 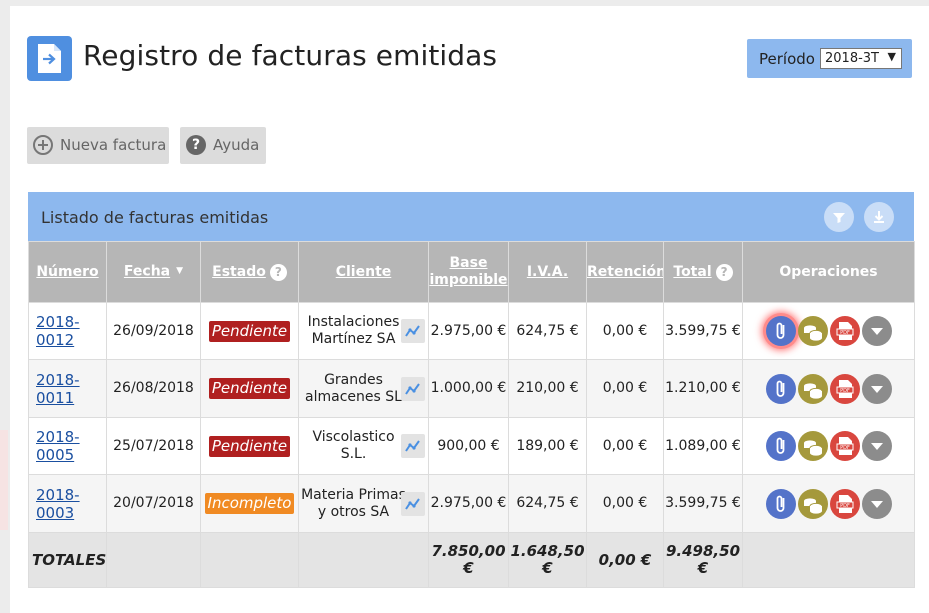 What do you see at coordinates (153, 446) in the screenshot?
I see `cell-fecha: 25/07/2018` at bounding box center [153, 446].